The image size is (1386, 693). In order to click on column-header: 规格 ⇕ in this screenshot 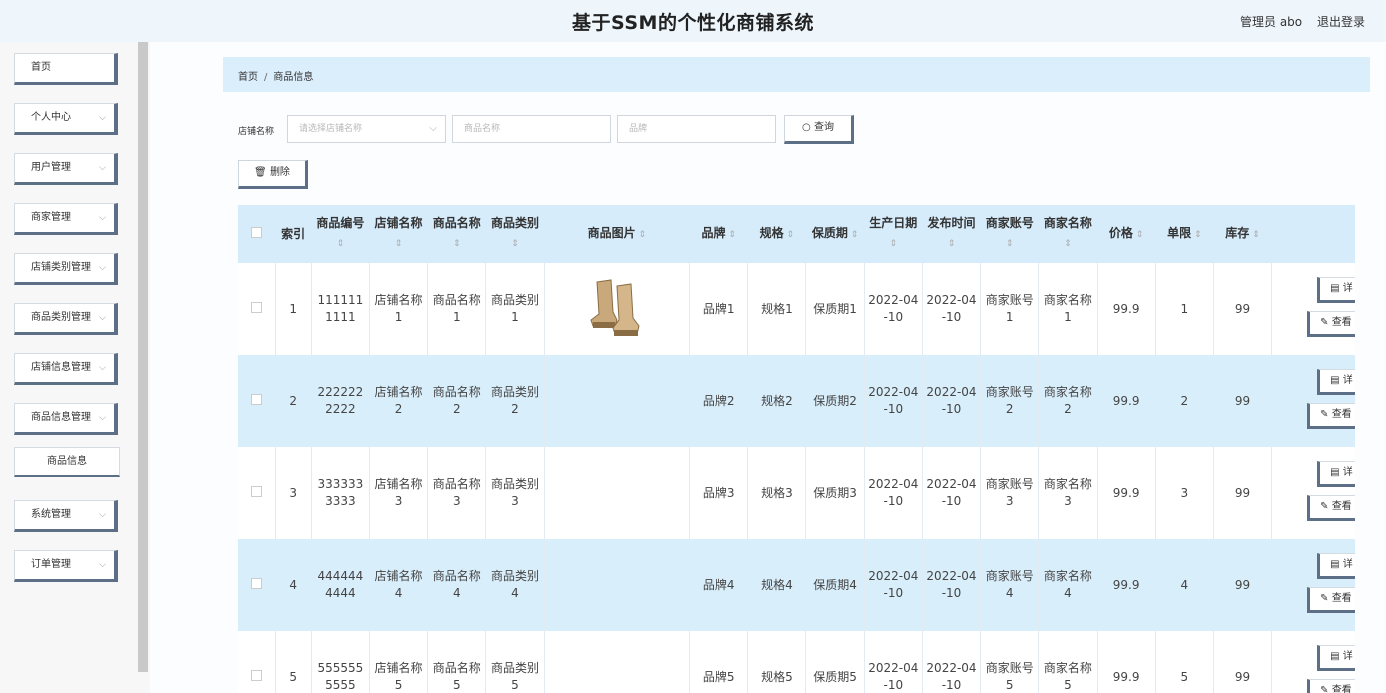, I will do `click(777, 234)`.